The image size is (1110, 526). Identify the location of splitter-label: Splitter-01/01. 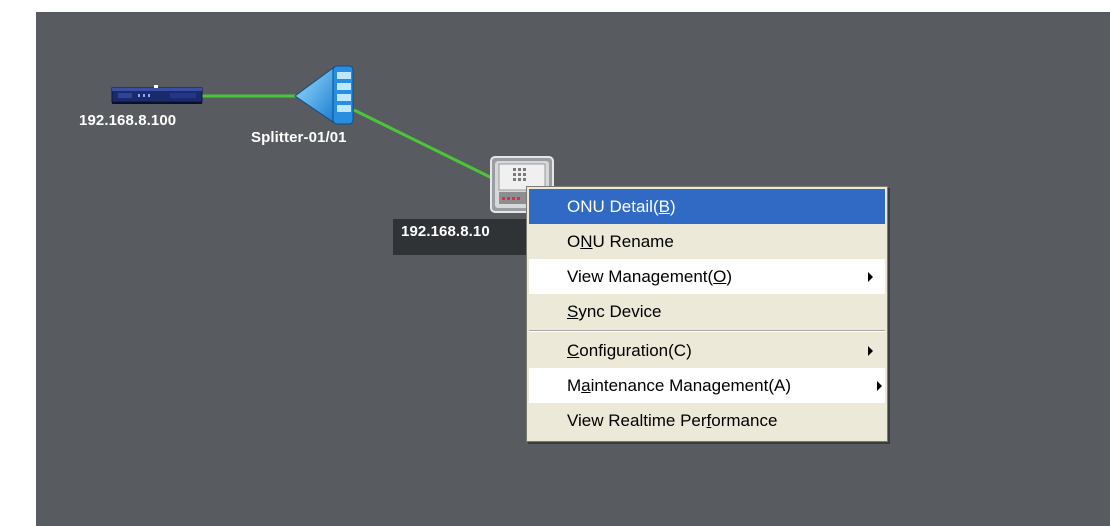
(299, 137).